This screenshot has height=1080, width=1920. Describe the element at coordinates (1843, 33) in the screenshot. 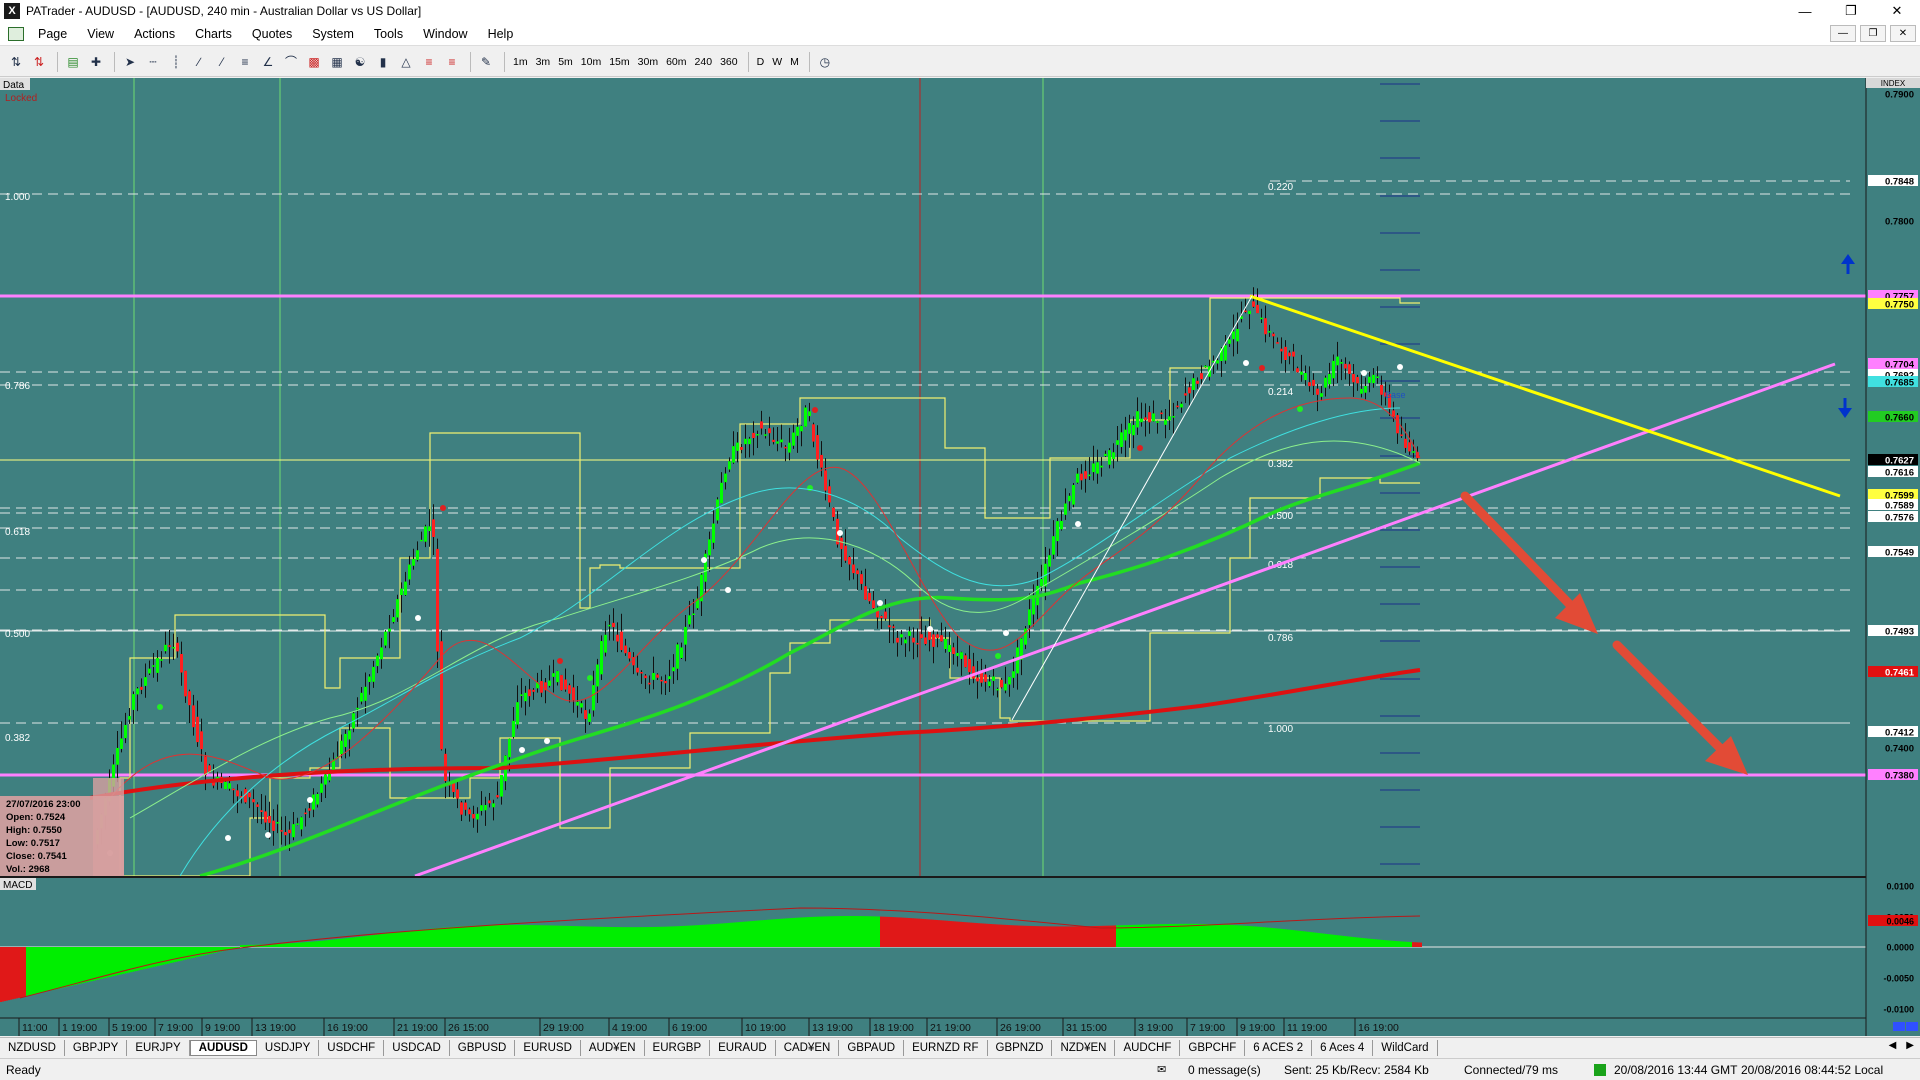

I see `mdi-minimize-icon: —` at that location.